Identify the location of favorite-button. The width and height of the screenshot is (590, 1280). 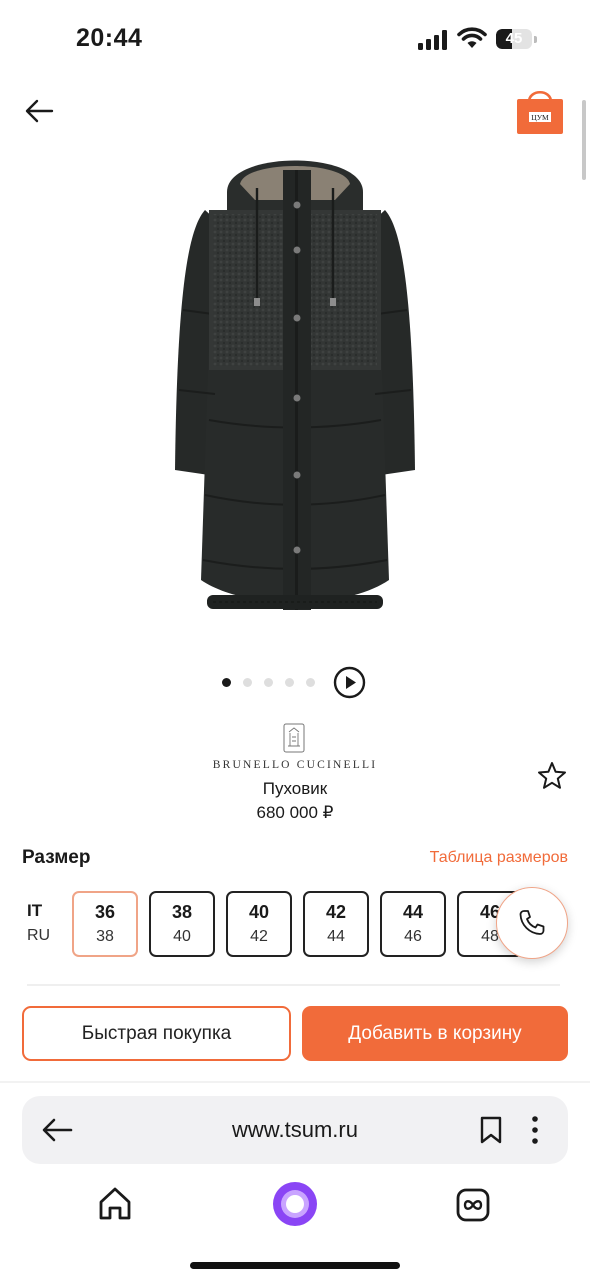
(552, 776).